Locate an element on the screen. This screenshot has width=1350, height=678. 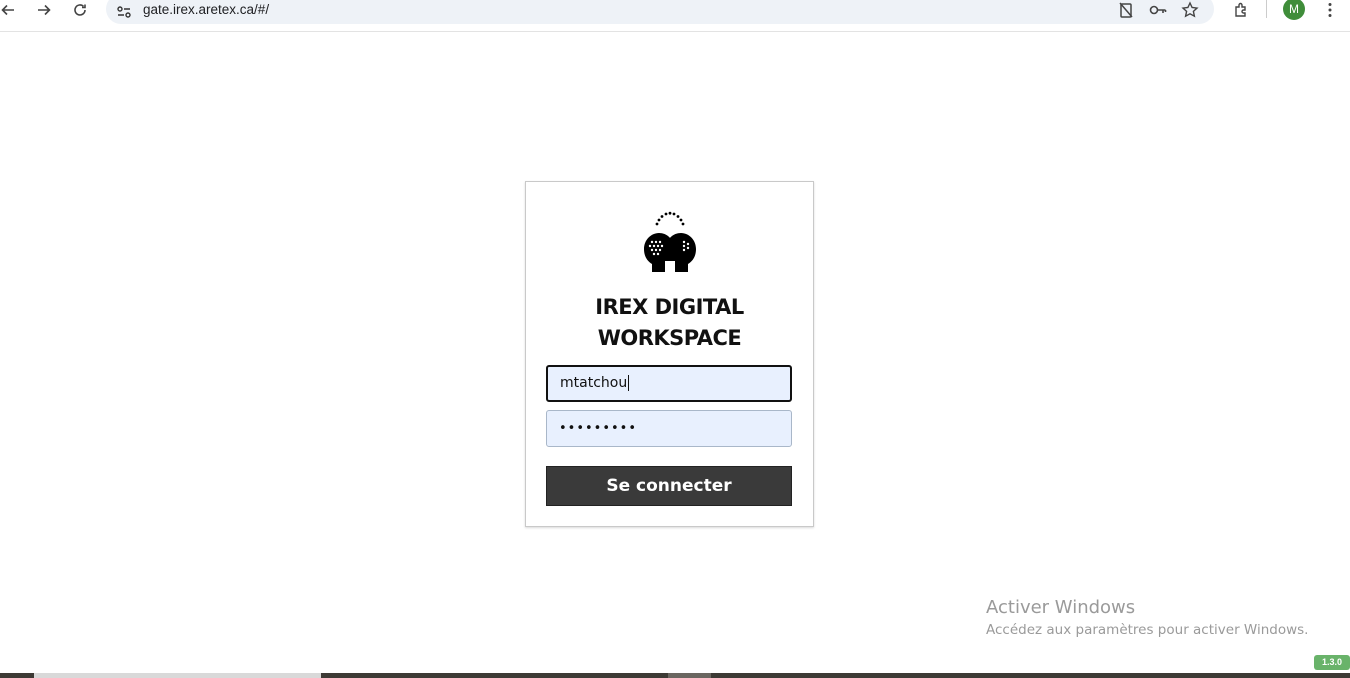
two-heads-icon is located at coordinates (670, 242).